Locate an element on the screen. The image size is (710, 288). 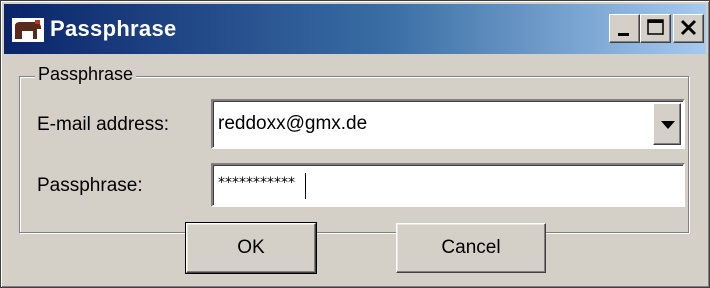
close-icon is located at coordinates (688, 27).